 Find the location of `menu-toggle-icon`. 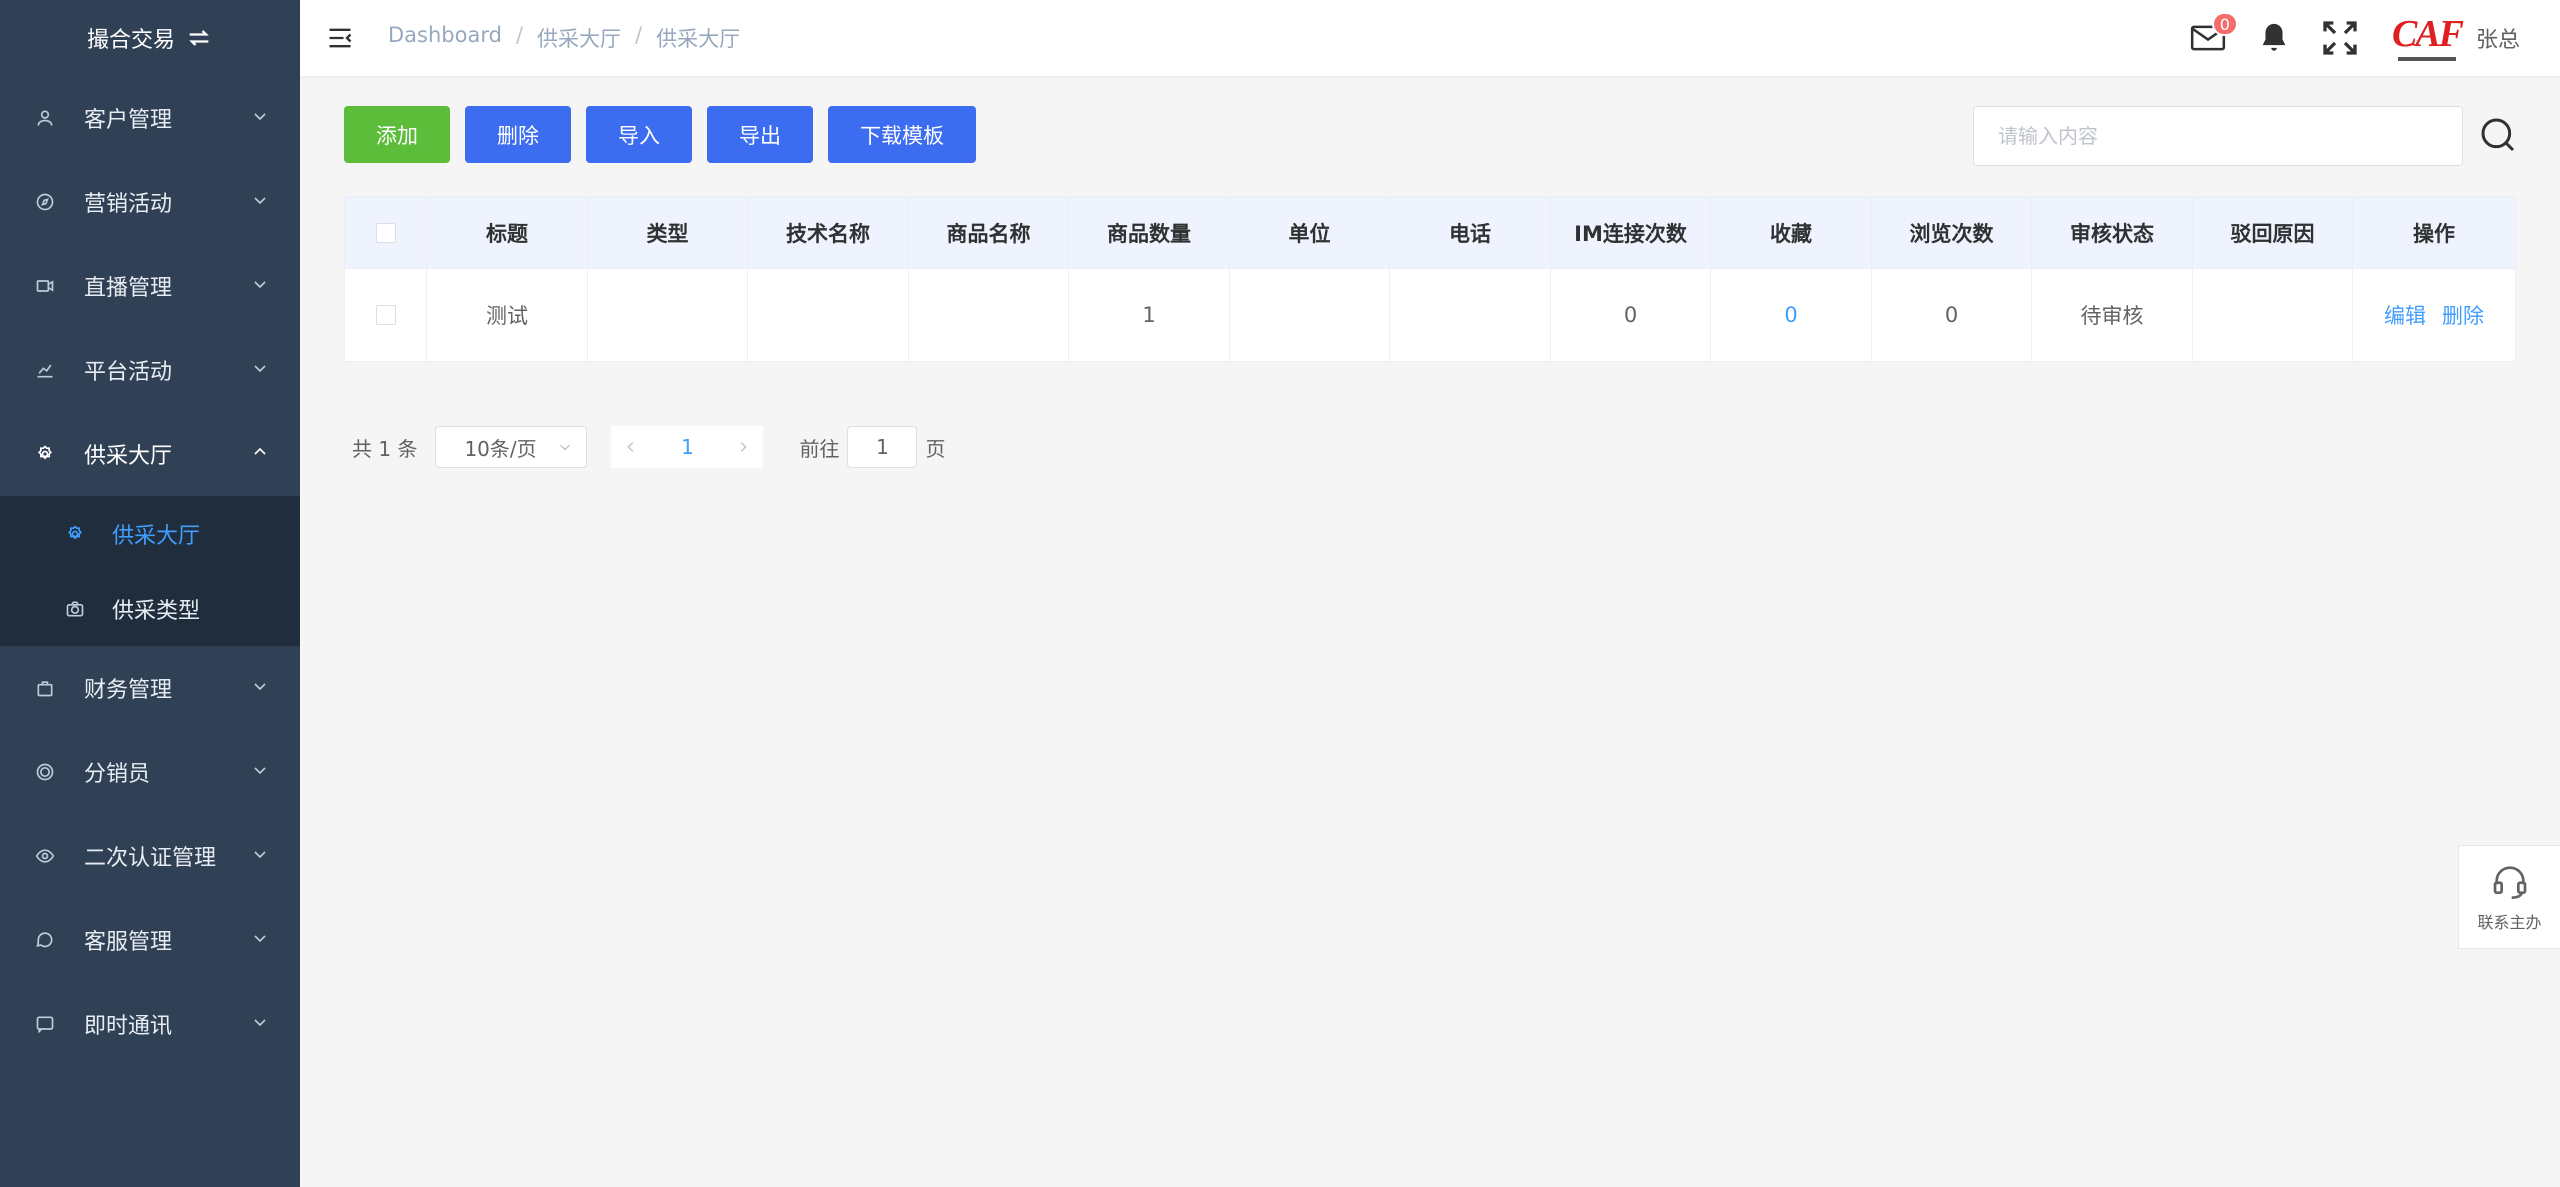

menu-toggle-icon is located at coordinates (340, 38).